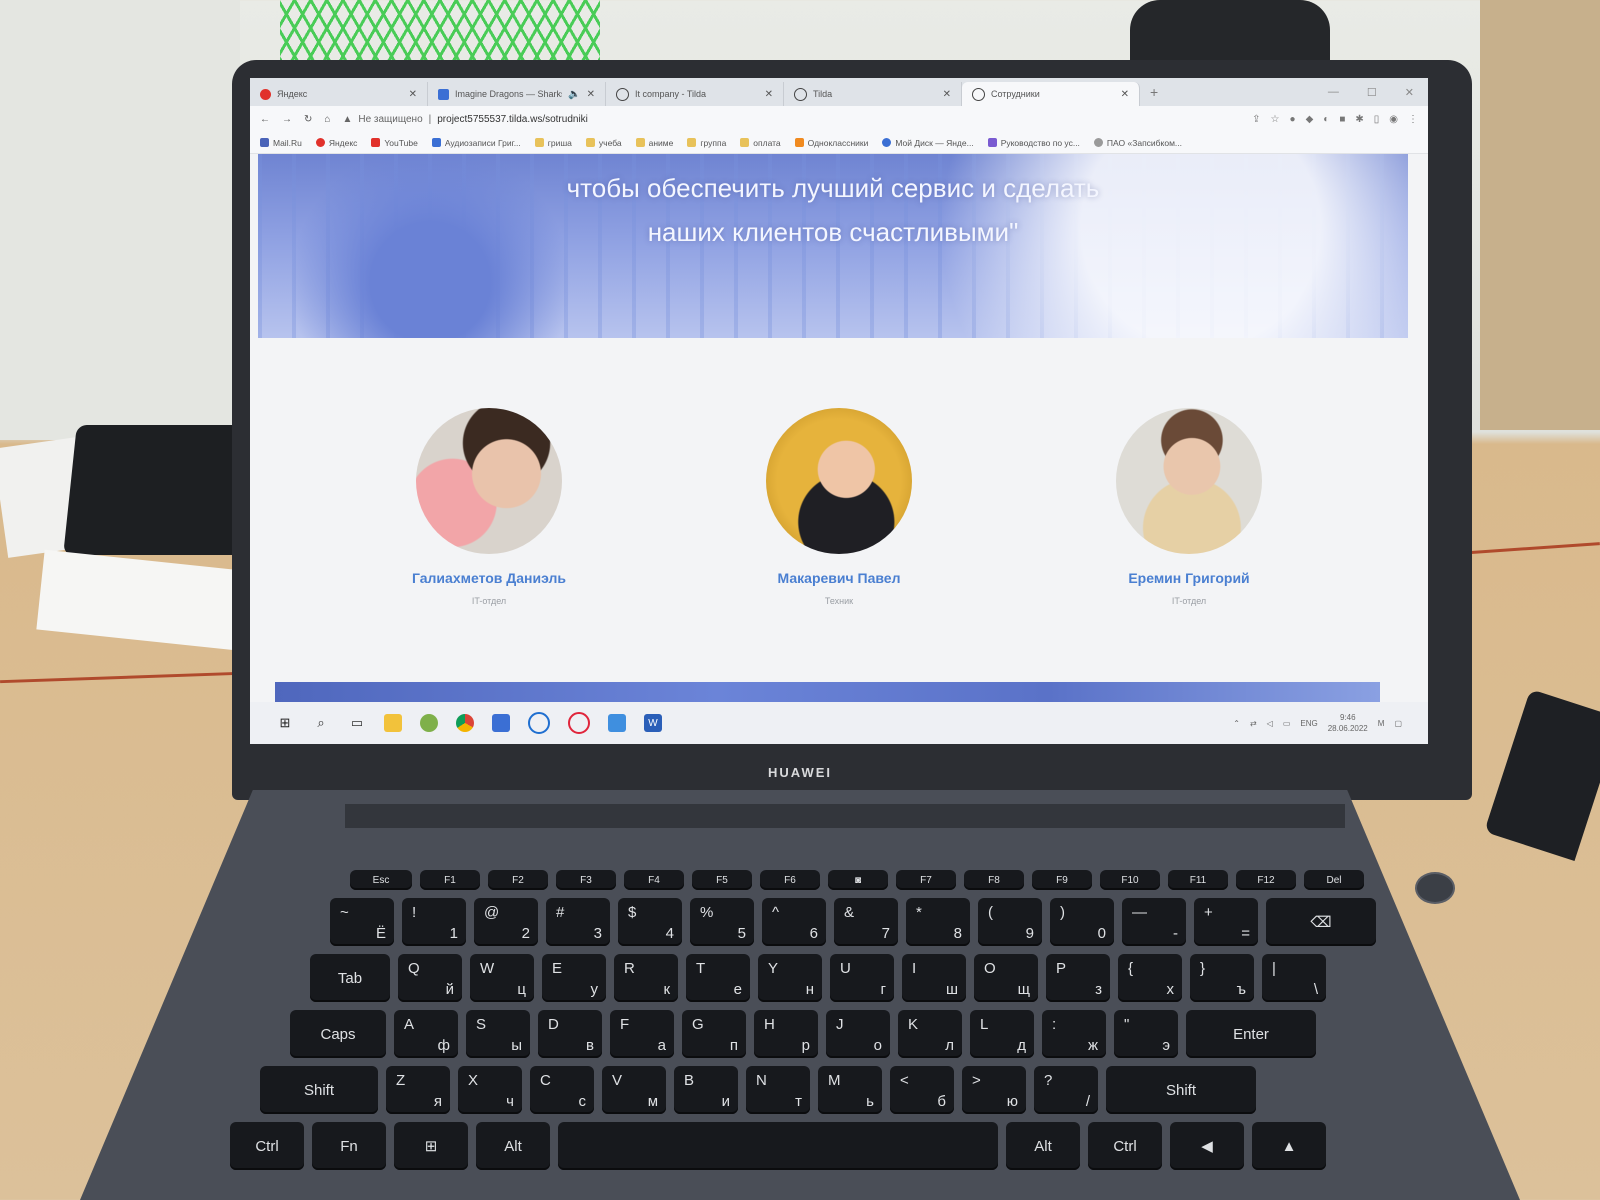 This screenshot has width=1600, height=1200. What do you see at coordinates (327, 119) in the screenshot?
I see `home-icon: ⌂` at bounding box center [327, 119].